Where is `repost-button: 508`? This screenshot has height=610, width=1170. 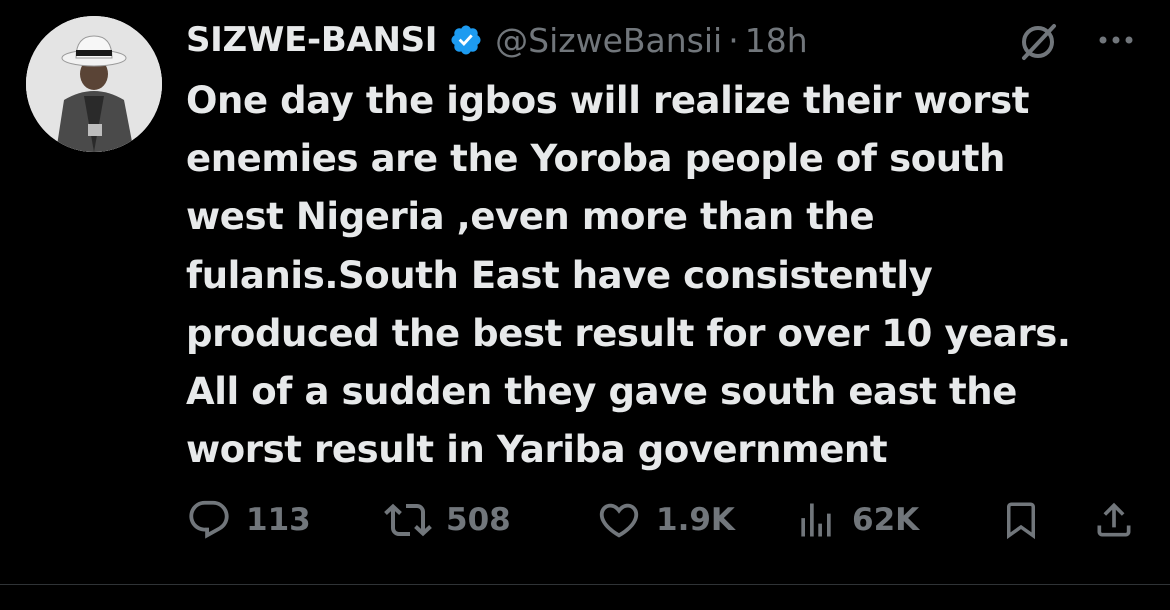 repost-button: 508 is located at coordinates (447, 520).